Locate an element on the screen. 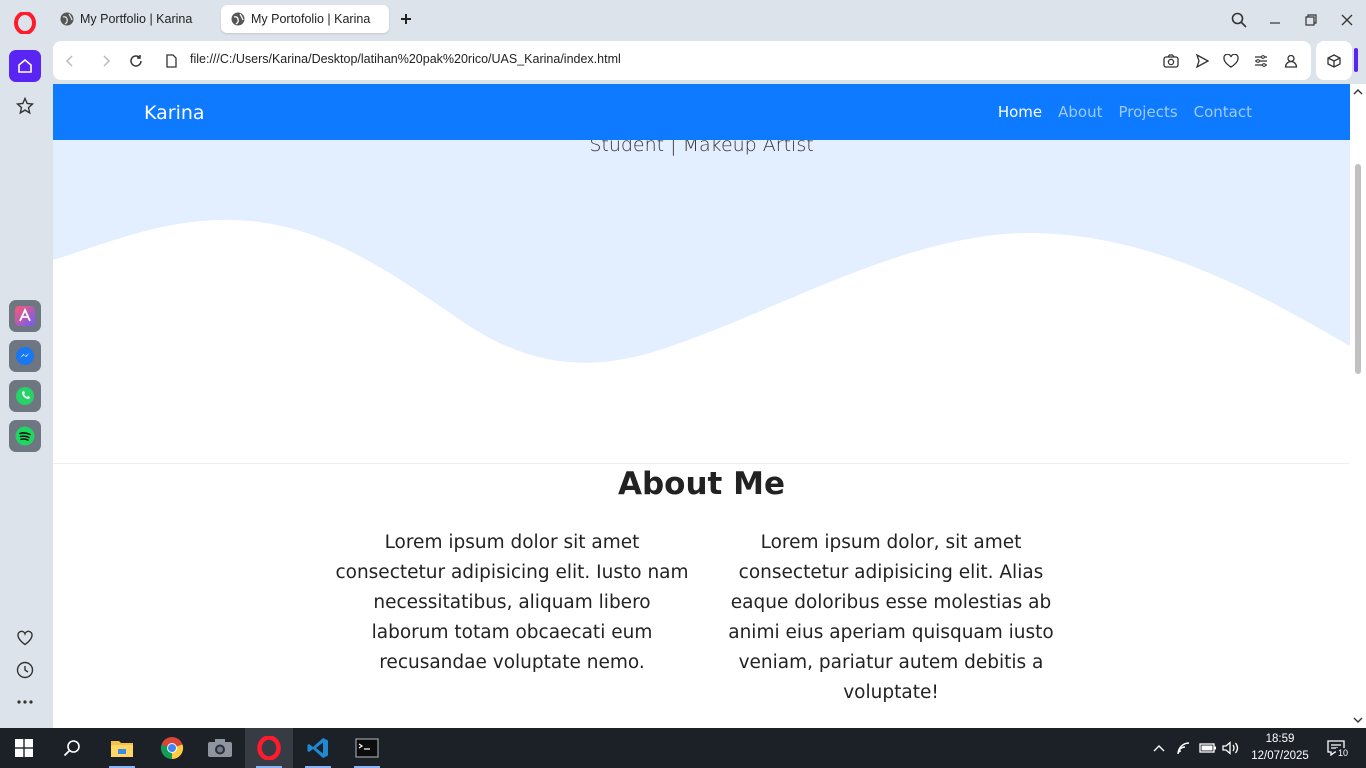 The image size is (1366, 768). file-explorer-icon is located at coordinates (122, 749).